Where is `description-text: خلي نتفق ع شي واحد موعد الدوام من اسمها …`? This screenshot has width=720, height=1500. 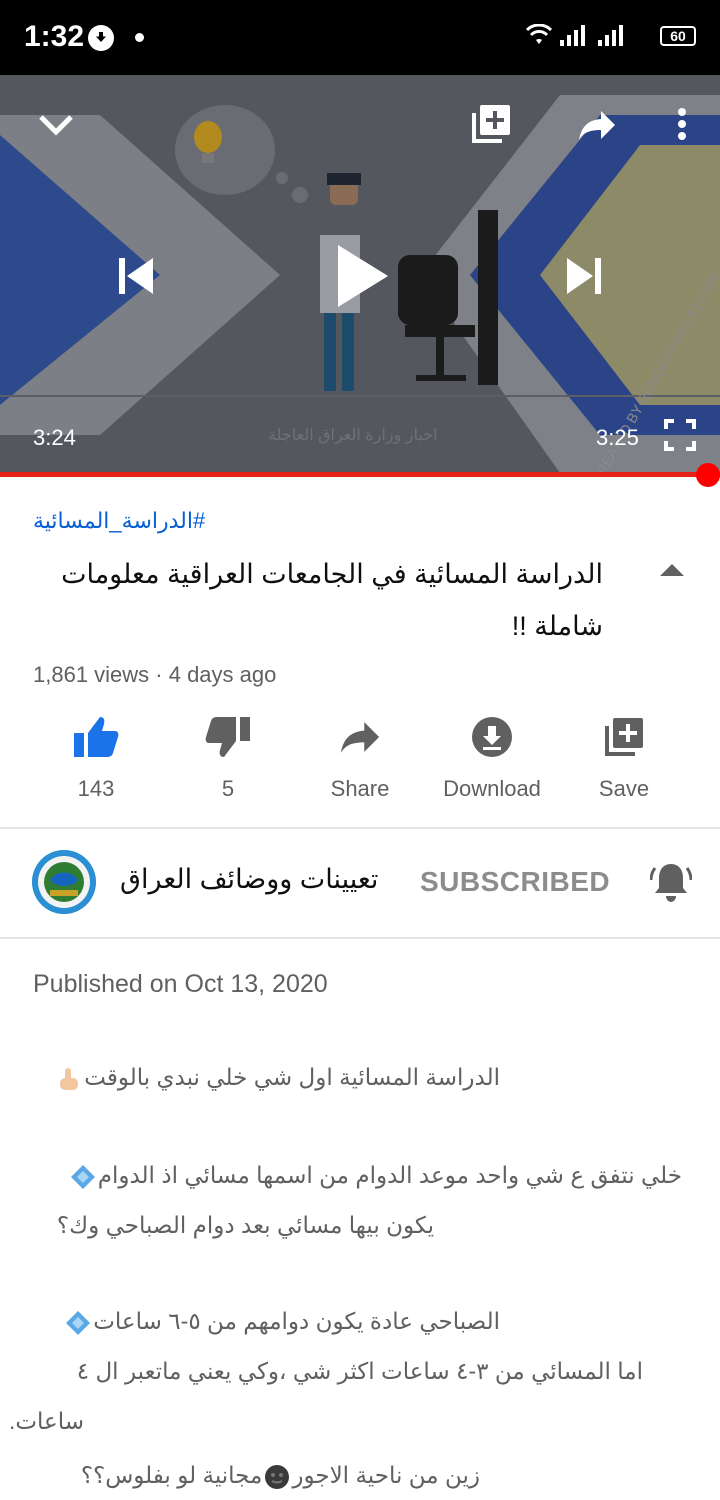 description-text: خلي نتفق ع شي واحد موعد الدوام من اسمها … is located at coordinates (389, 1175).